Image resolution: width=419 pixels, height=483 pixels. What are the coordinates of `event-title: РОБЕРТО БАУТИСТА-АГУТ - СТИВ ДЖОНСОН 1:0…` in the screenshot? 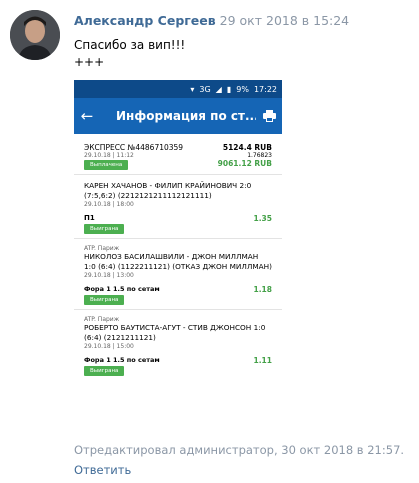 It's located at (175, 332).